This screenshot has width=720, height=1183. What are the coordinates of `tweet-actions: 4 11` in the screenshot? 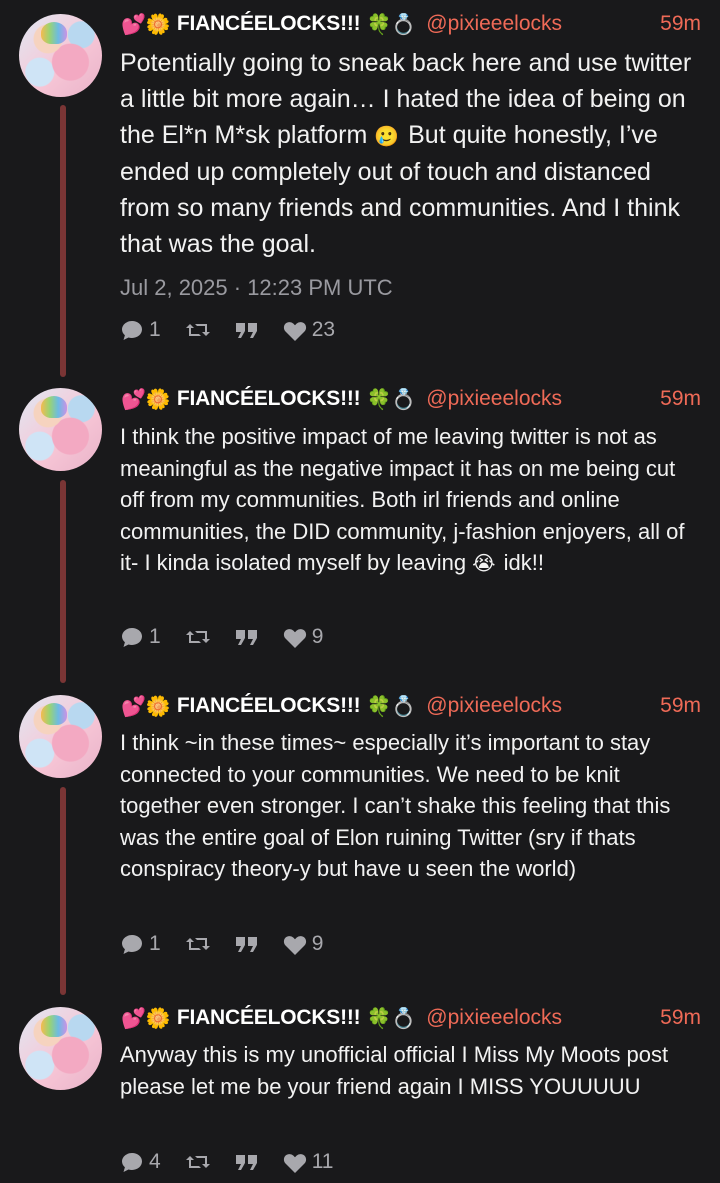 It's located at (239, 1162).